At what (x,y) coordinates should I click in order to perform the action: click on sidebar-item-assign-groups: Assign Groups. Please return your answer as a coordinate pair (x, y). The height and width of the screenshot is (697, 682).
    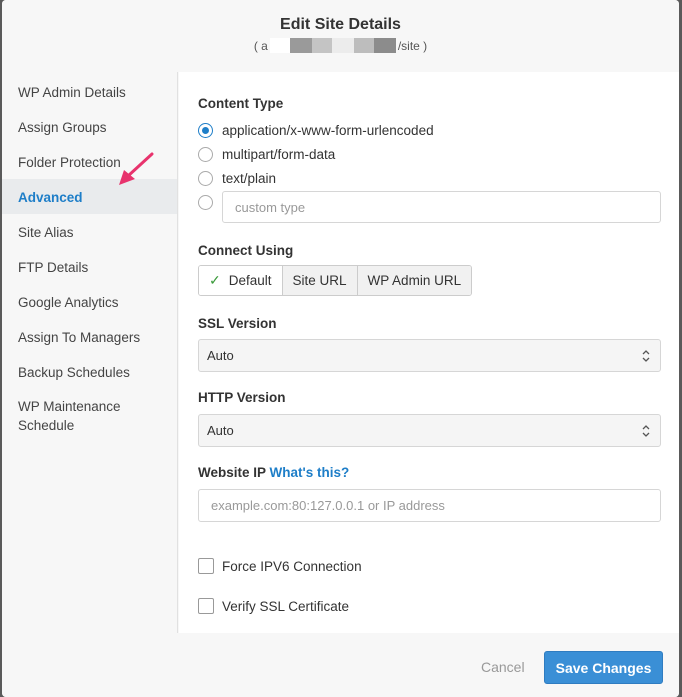
    Looking at the image, I should click on (89, 126).